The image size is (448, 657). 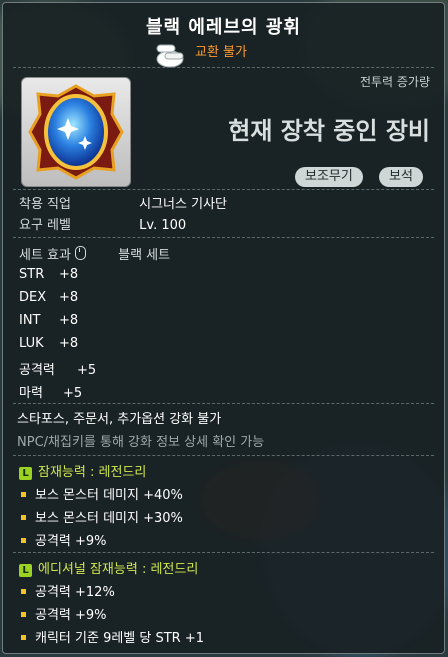 What do you see at coordinates (163, 225) in the screenshot?
I see `level-value: Lv. 100` at bounding box center [163, 225].